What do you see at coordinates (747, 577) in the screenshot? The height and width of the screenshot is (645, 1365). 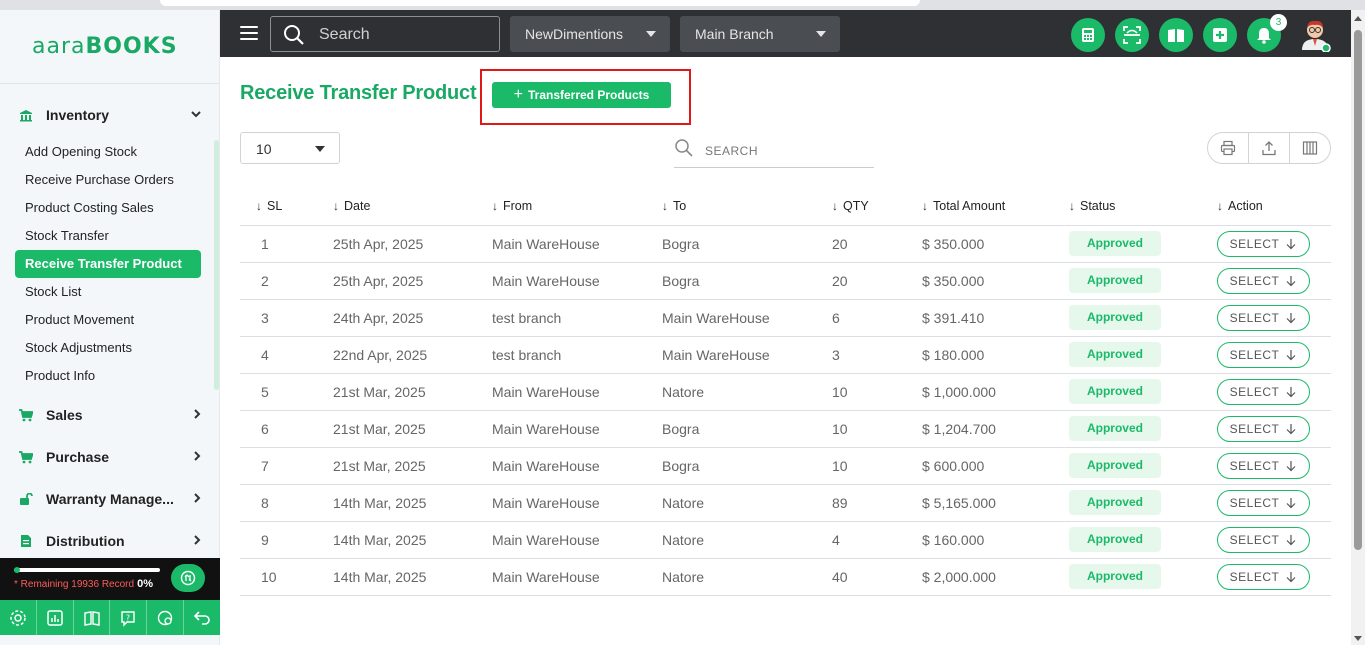 I see `cell-to: Natore` at bounding box center [747, 577].